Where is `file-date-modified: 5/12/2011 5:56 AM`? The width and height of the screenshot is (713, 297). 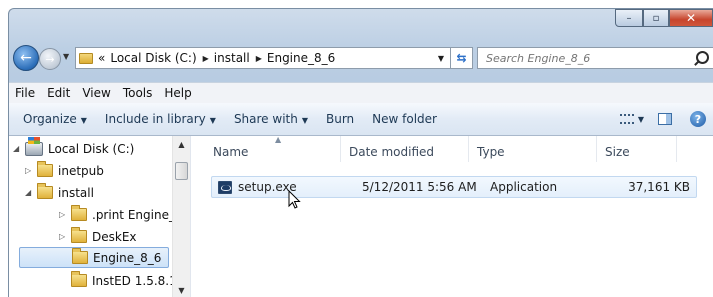 file-date-modified: 5/12/2011 5:56 AM is located at coordinates (419, 187).